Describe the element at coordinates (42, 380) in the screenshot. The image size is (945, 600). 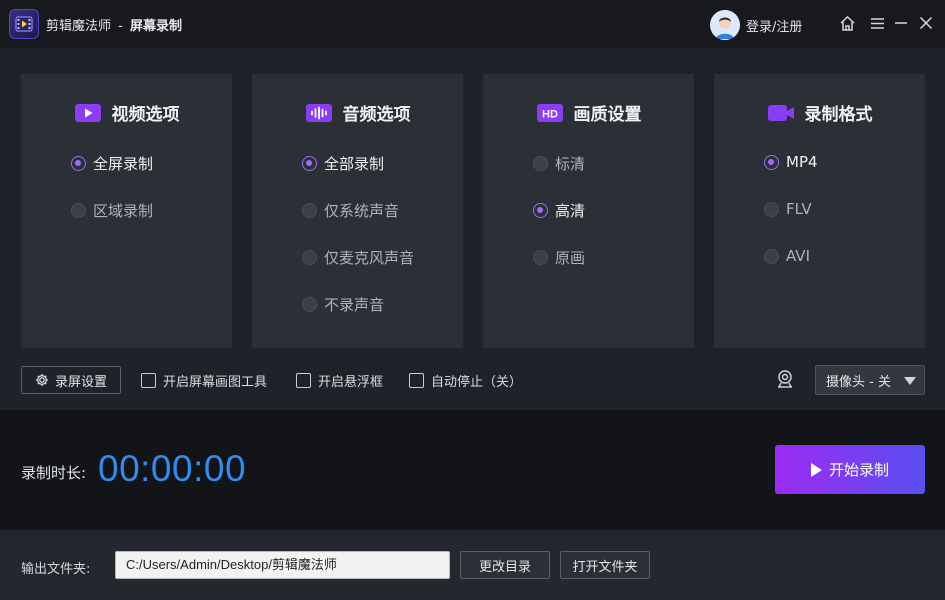
I see `gear-icon` at that location.